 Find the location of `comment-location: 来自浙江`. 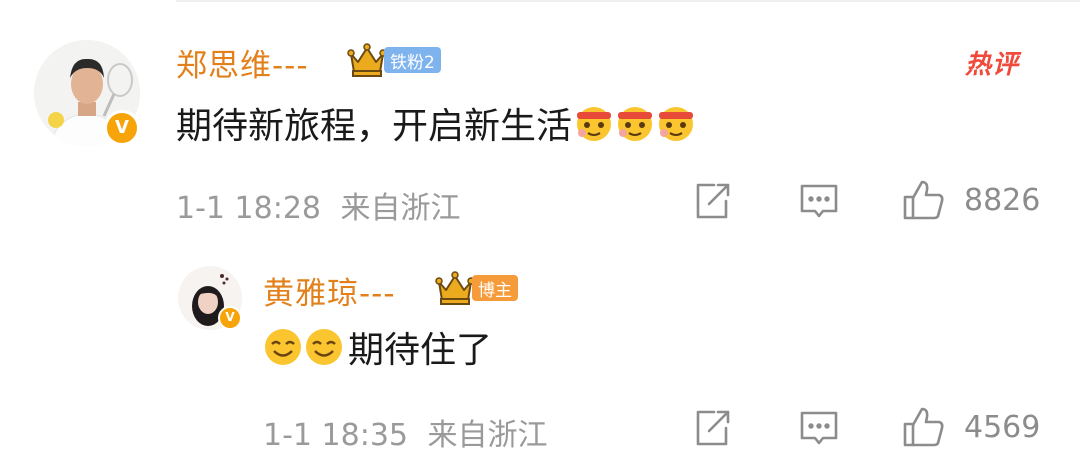

comment-location: 来自浙江 is located at coordinates (400, 208).